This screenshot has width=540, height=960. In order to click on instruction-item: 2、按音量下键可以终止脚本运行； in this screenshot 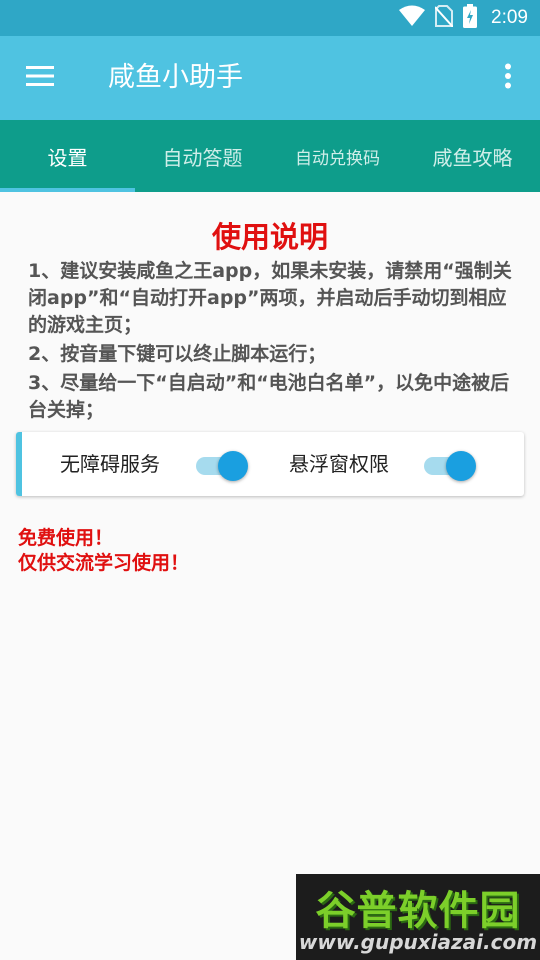, I will do `click(177, 354)`.